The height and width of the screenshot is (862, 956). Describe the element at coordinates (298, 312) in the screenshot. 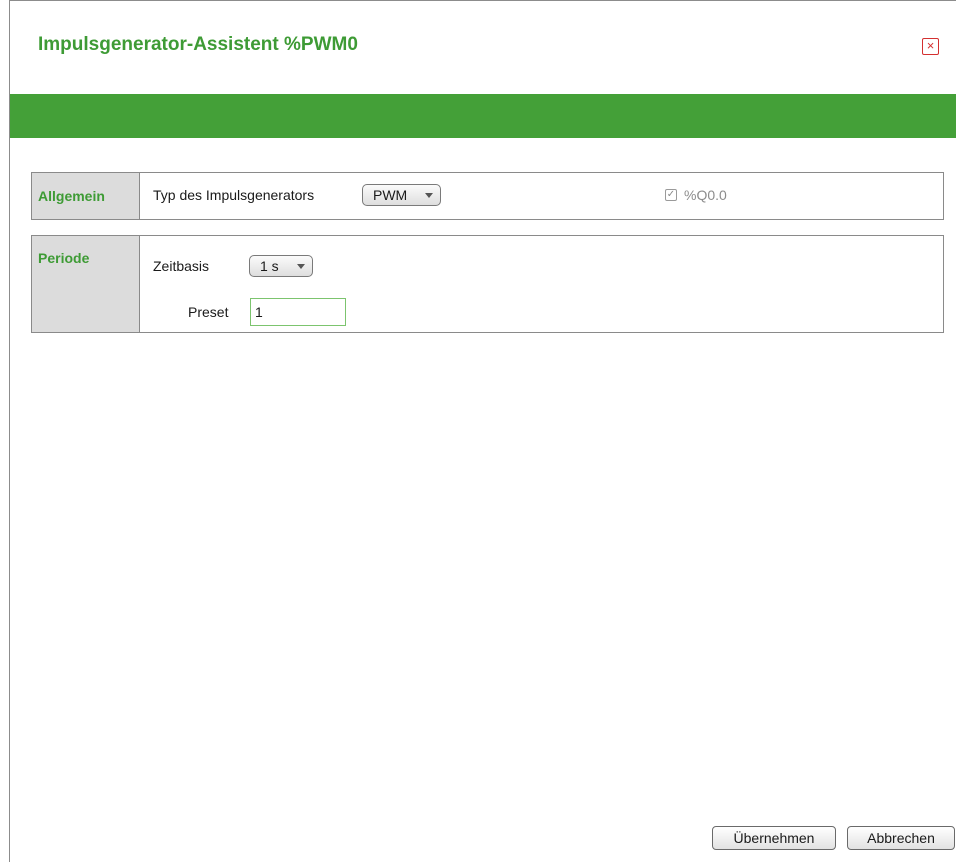

I see `preset-input` at that location.